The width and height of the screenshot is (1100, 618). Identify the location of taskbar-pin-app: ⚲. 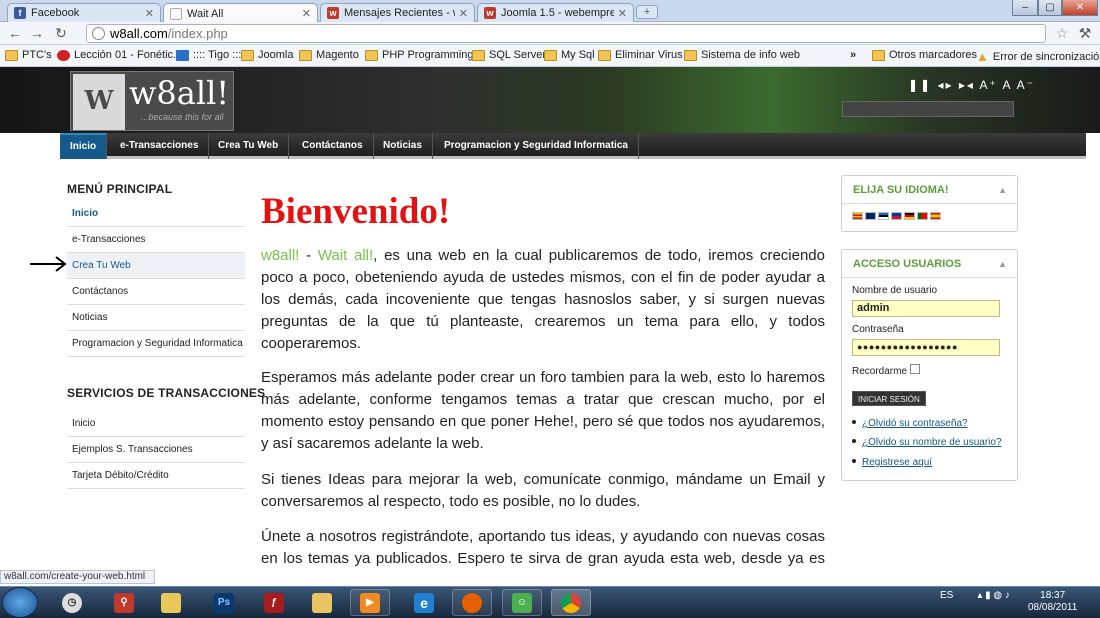
(124, 602).